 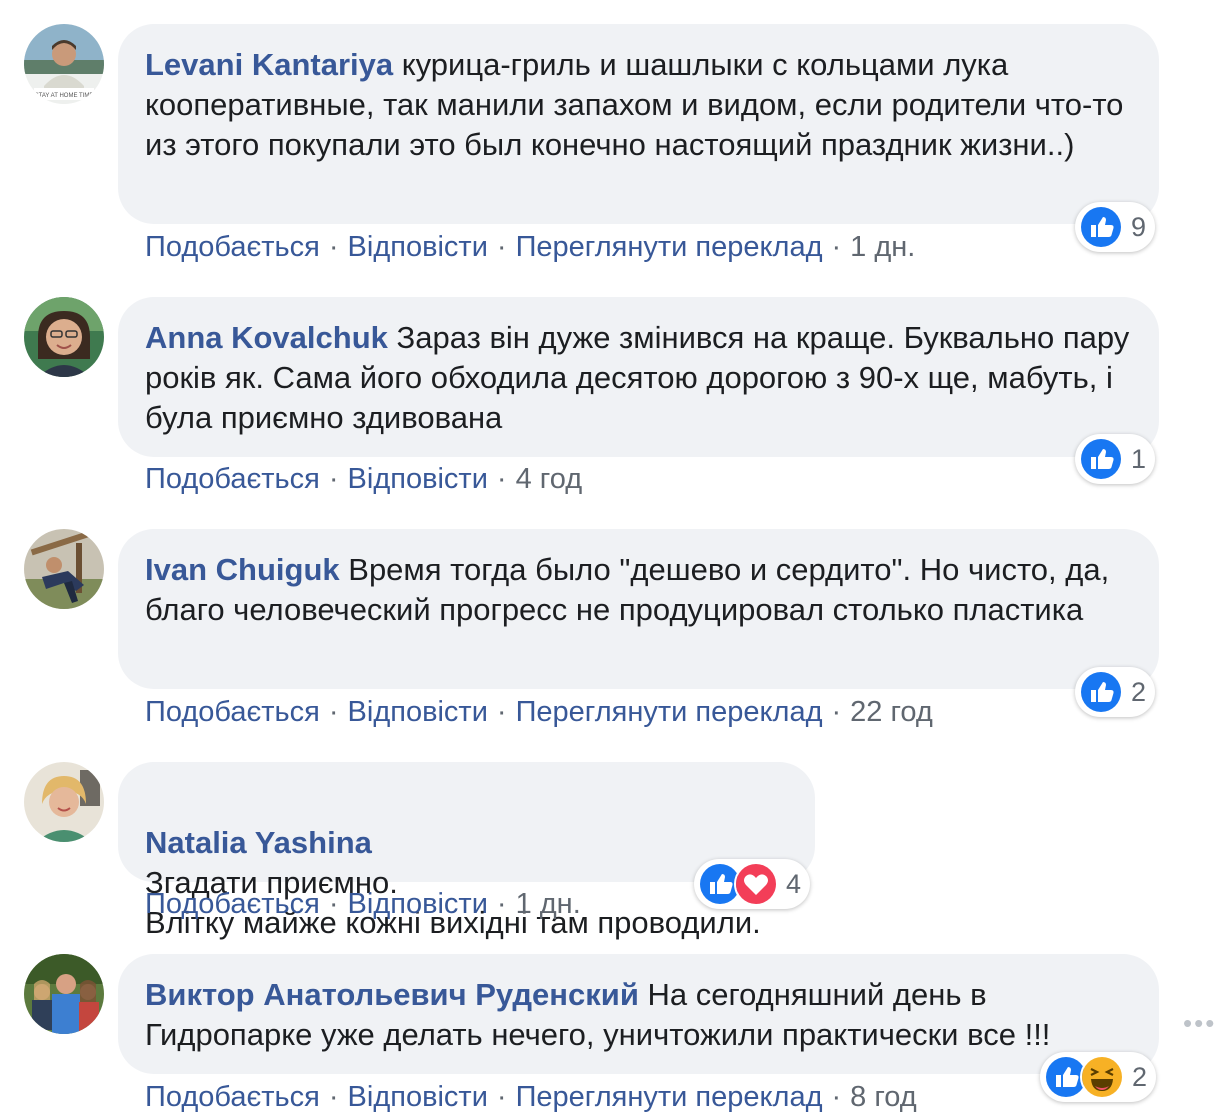 What do you see at coordinates (1139, 458) in the screenshot?
I see `reaction-count: 1` at bounding box center [1139, 458].